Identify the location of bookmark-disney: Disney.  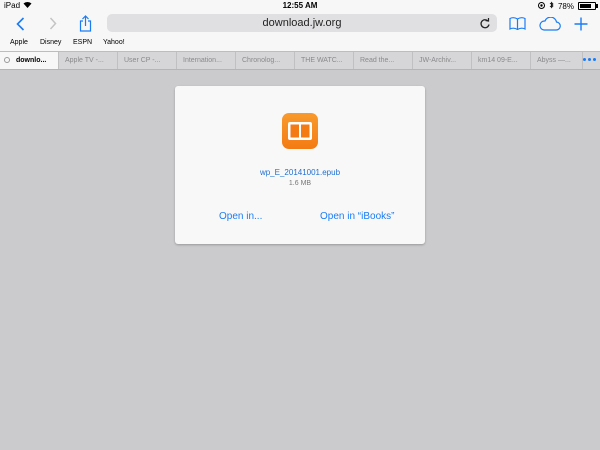
(50, 42).